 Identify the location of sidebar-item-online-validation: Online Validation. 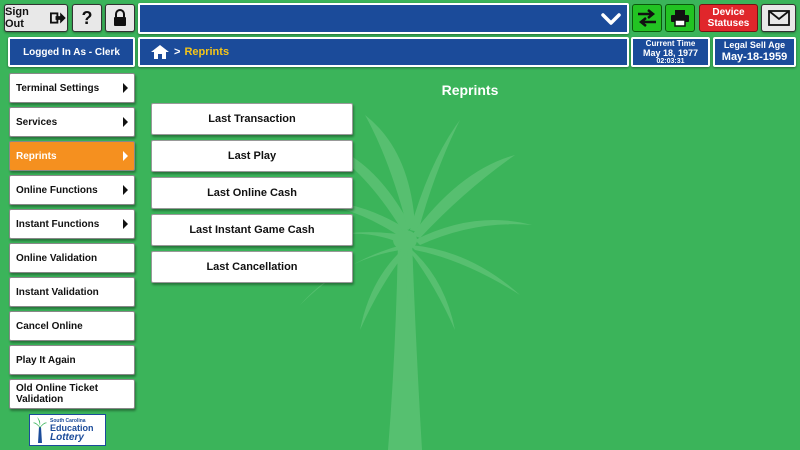
(72, 258).